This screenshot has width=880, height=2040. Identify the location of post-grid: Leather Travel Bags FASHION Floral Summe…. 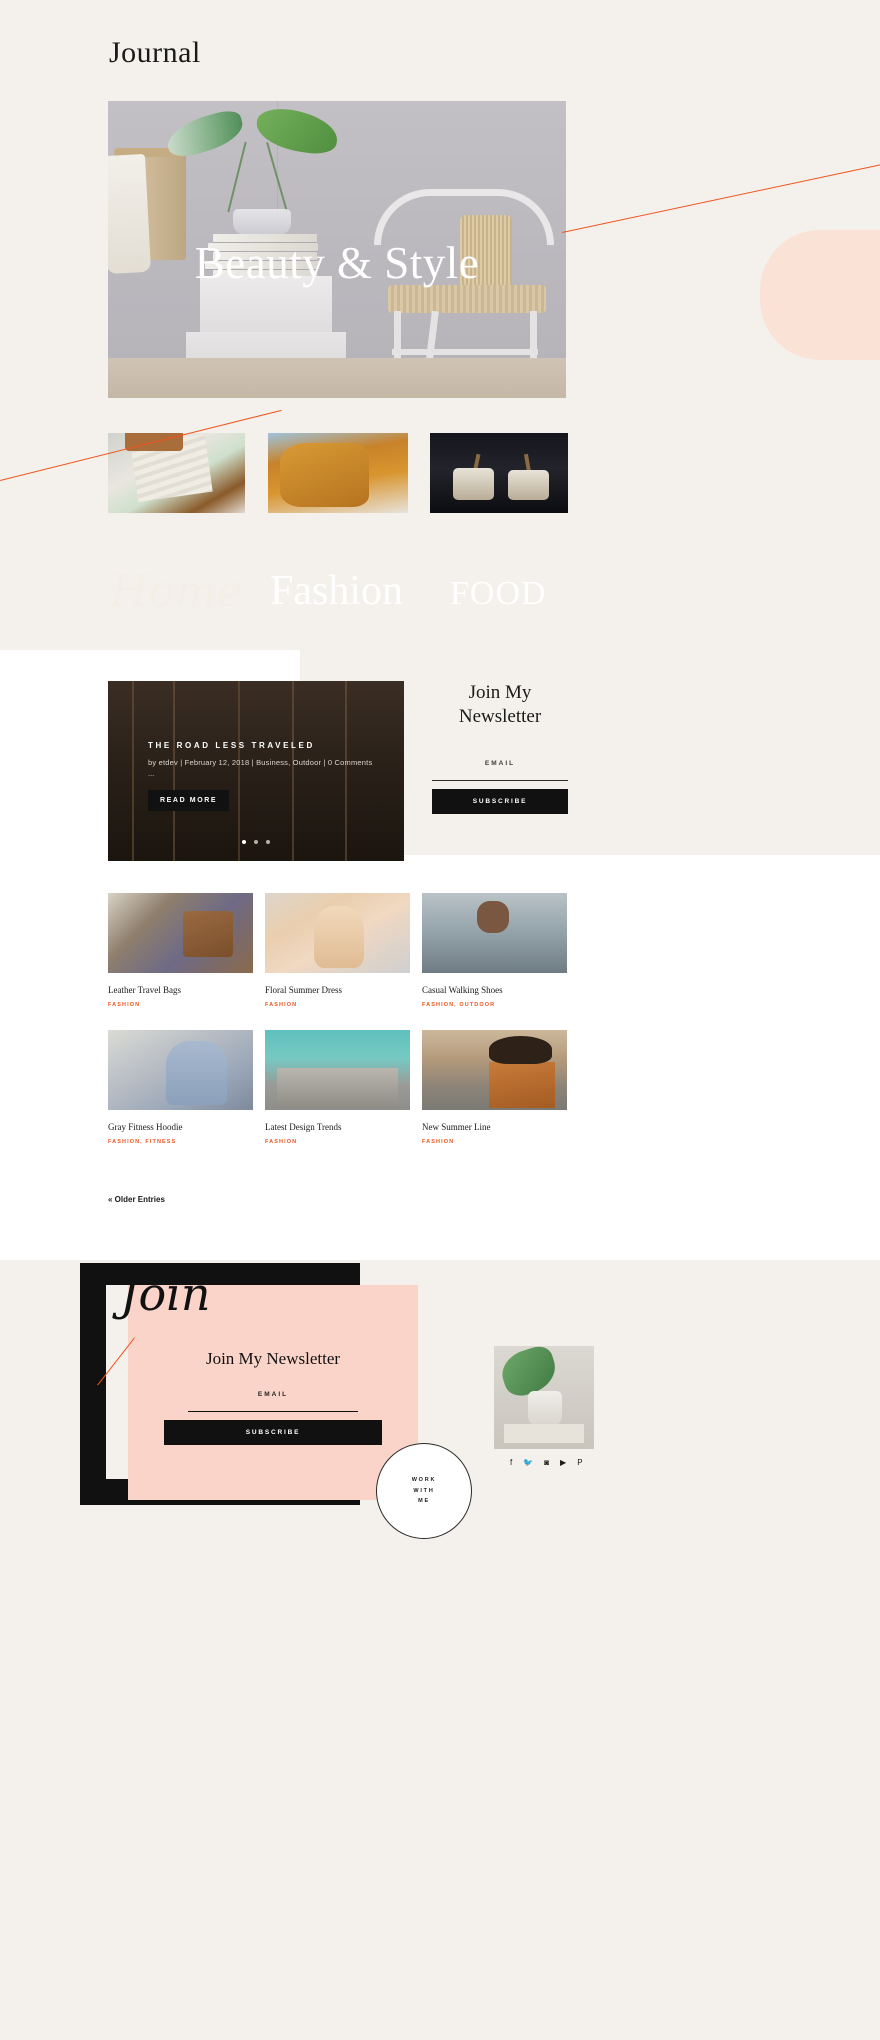
(338, 1030).